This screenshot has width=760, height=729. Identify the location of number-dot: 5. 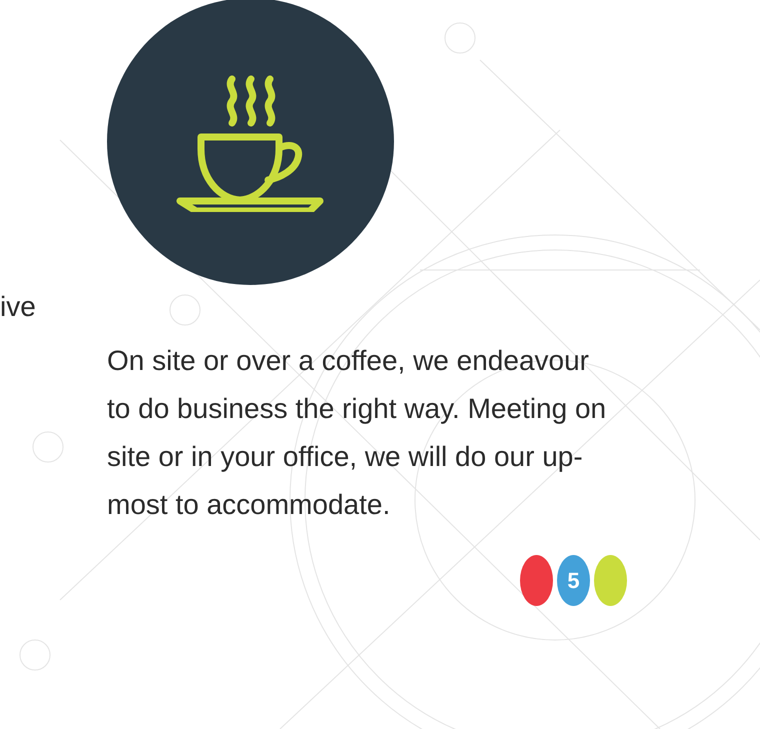
(573, 580).